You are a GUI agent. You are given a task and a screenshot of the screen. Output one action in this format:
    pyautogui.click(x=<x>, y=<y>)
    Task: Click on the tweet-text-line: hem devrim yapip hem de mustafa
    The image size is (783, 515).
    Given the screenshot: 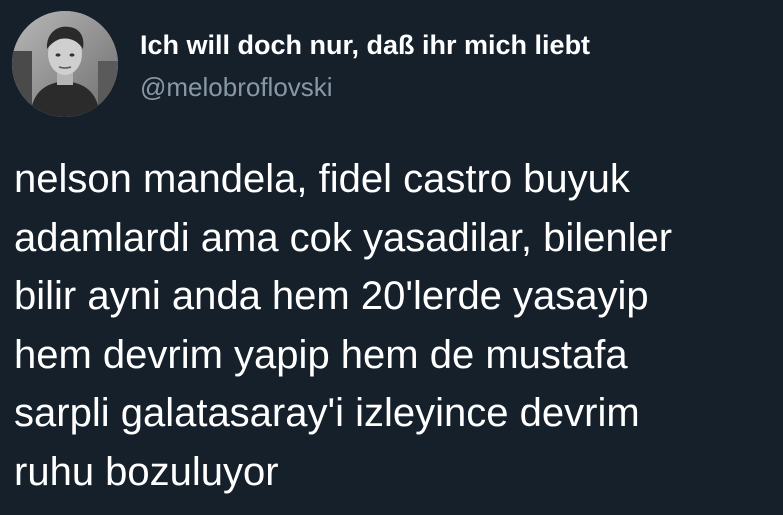 What is the action you would take?
    pyautogui.click(x=321, y=354)
    